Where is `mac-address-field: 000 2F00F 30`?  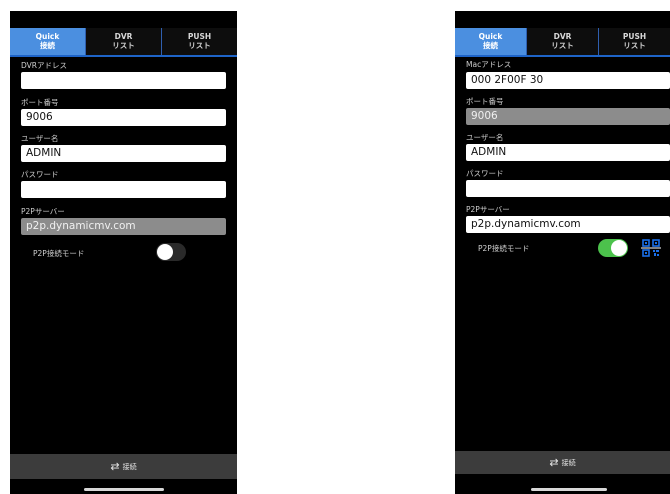 mac-address-field: 000 2F00F 30 is located at coordinates (568, 80).